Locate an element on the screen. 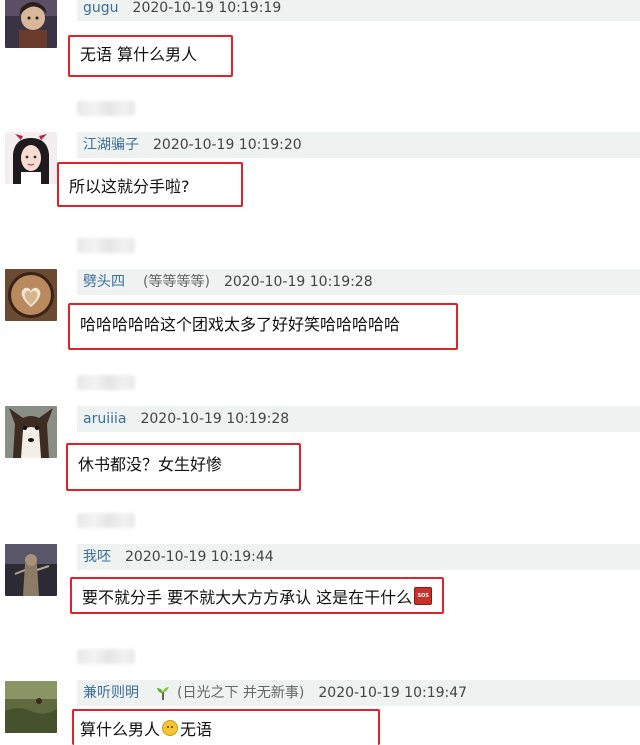 Image resolution: width=640 pixels, height=745 pixels. comment-text: 无语 算什么男人 is located at coordinates (139, 54).